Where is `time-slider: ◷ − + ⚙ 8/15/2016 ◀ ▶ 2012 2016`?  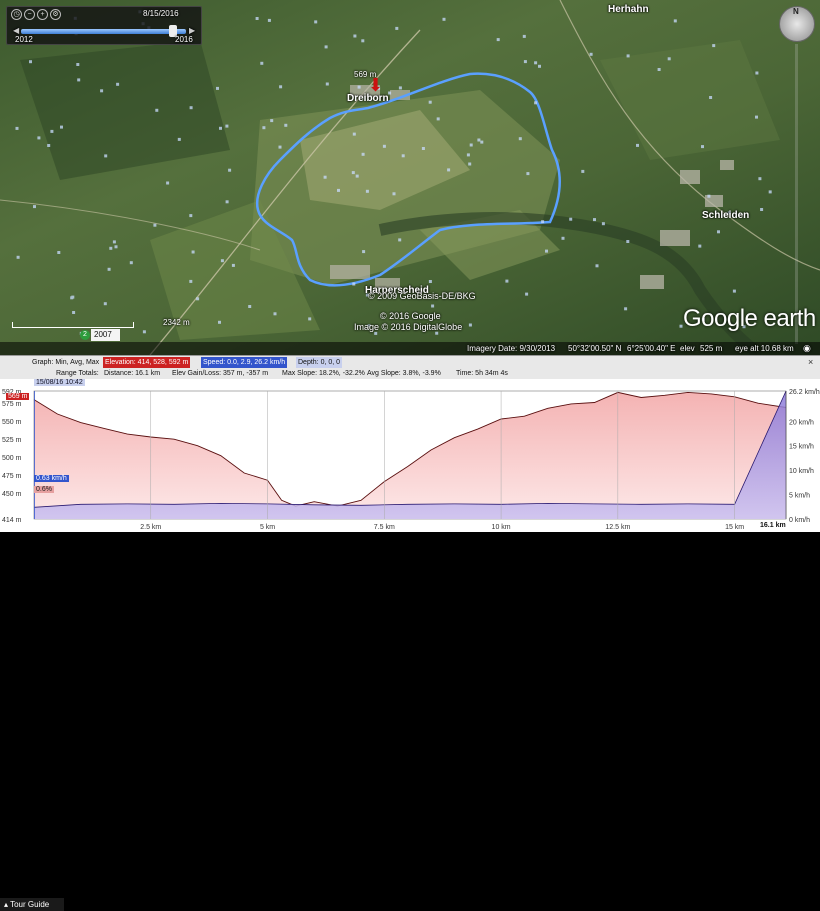
time-slider: ◷ − + ⚙ 8/15/2016 ◀ ▶ 2012 2016 is located at coordinates (104, 25).